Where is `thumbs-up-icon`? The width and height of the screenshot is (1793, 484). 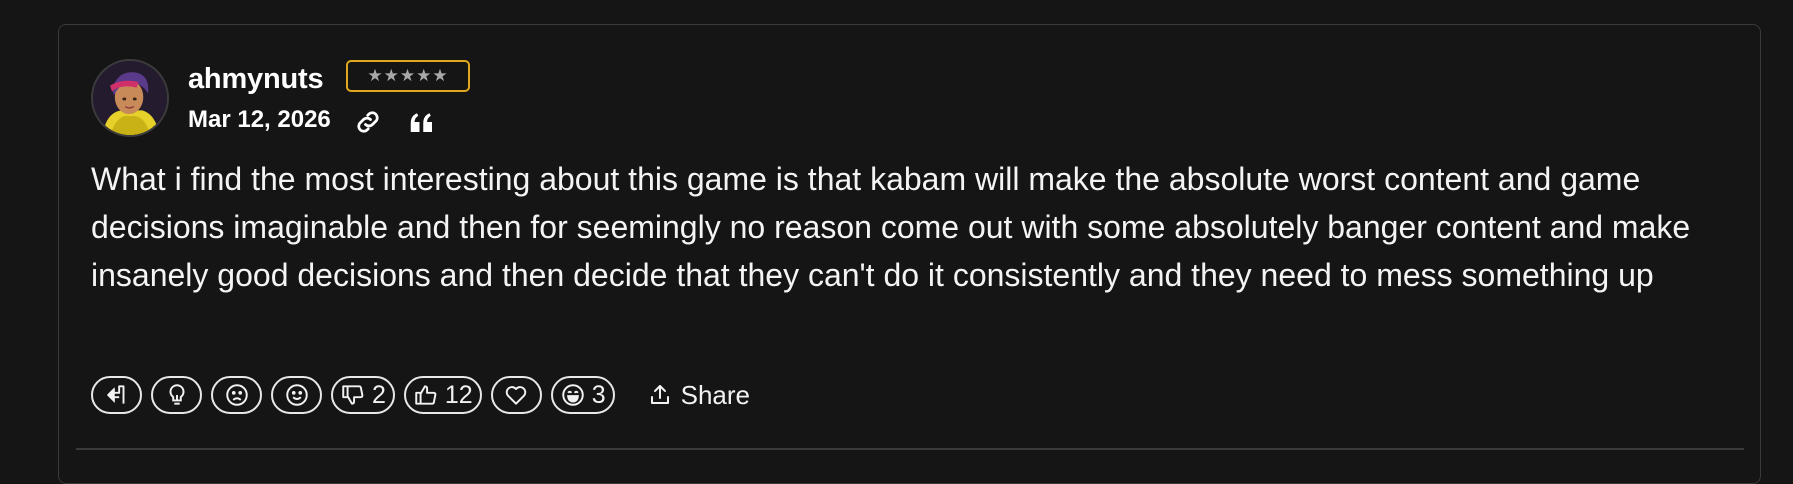 thumbs-up-icon is located at coordinates (426, 395).